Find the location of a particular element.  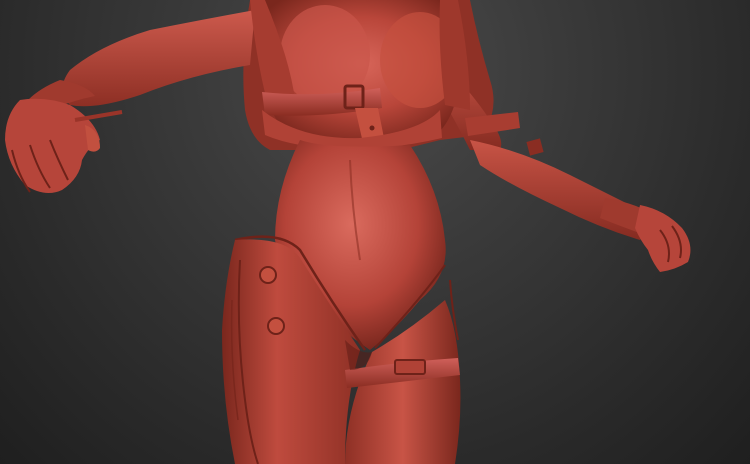

left-breast is located at coordinates (325, 55).